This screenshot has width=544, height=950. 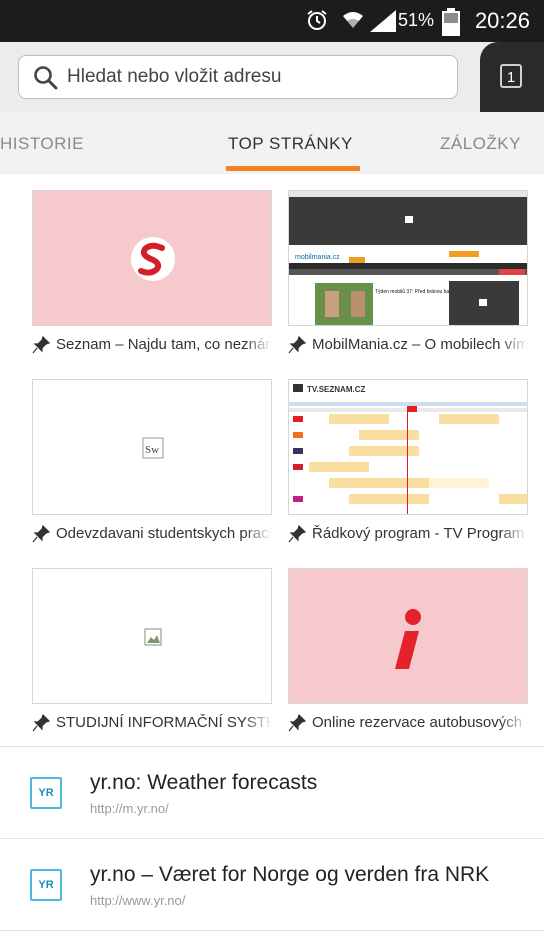 What do you see at coordinates (451, 22) in the screenshot?
I see `battery-icon` at bounding box center [451, 22].